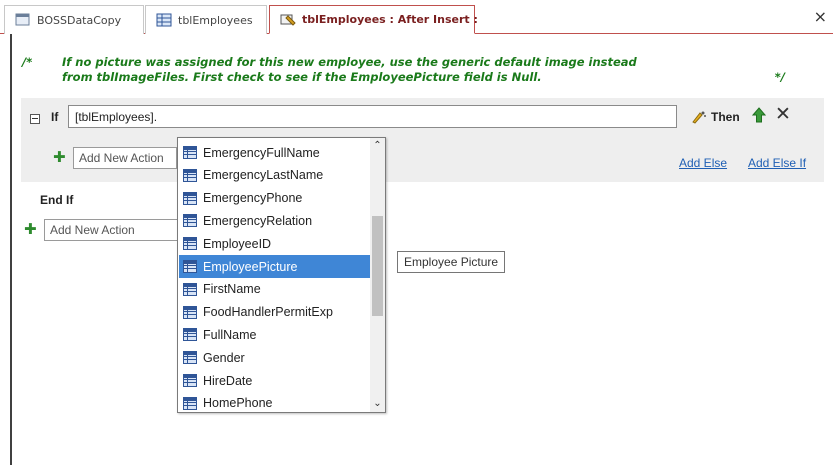  What do you see at coordinates (258, 220) in the screenshot?
I see `dropdown-item-label: EmergencyRelation` at bounding box center [258, 220].